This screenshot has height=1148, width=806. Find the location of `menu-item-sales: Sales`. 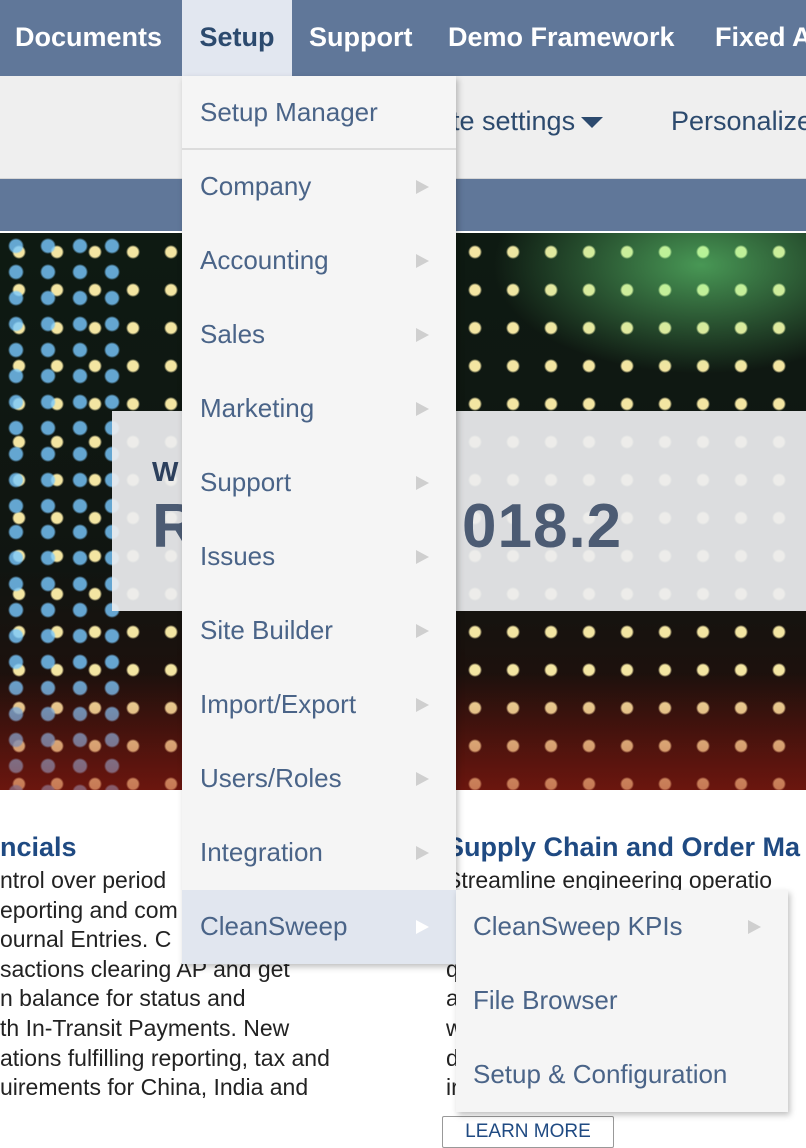

menu-item-sales: Sales is located at coordinates (319, 335).